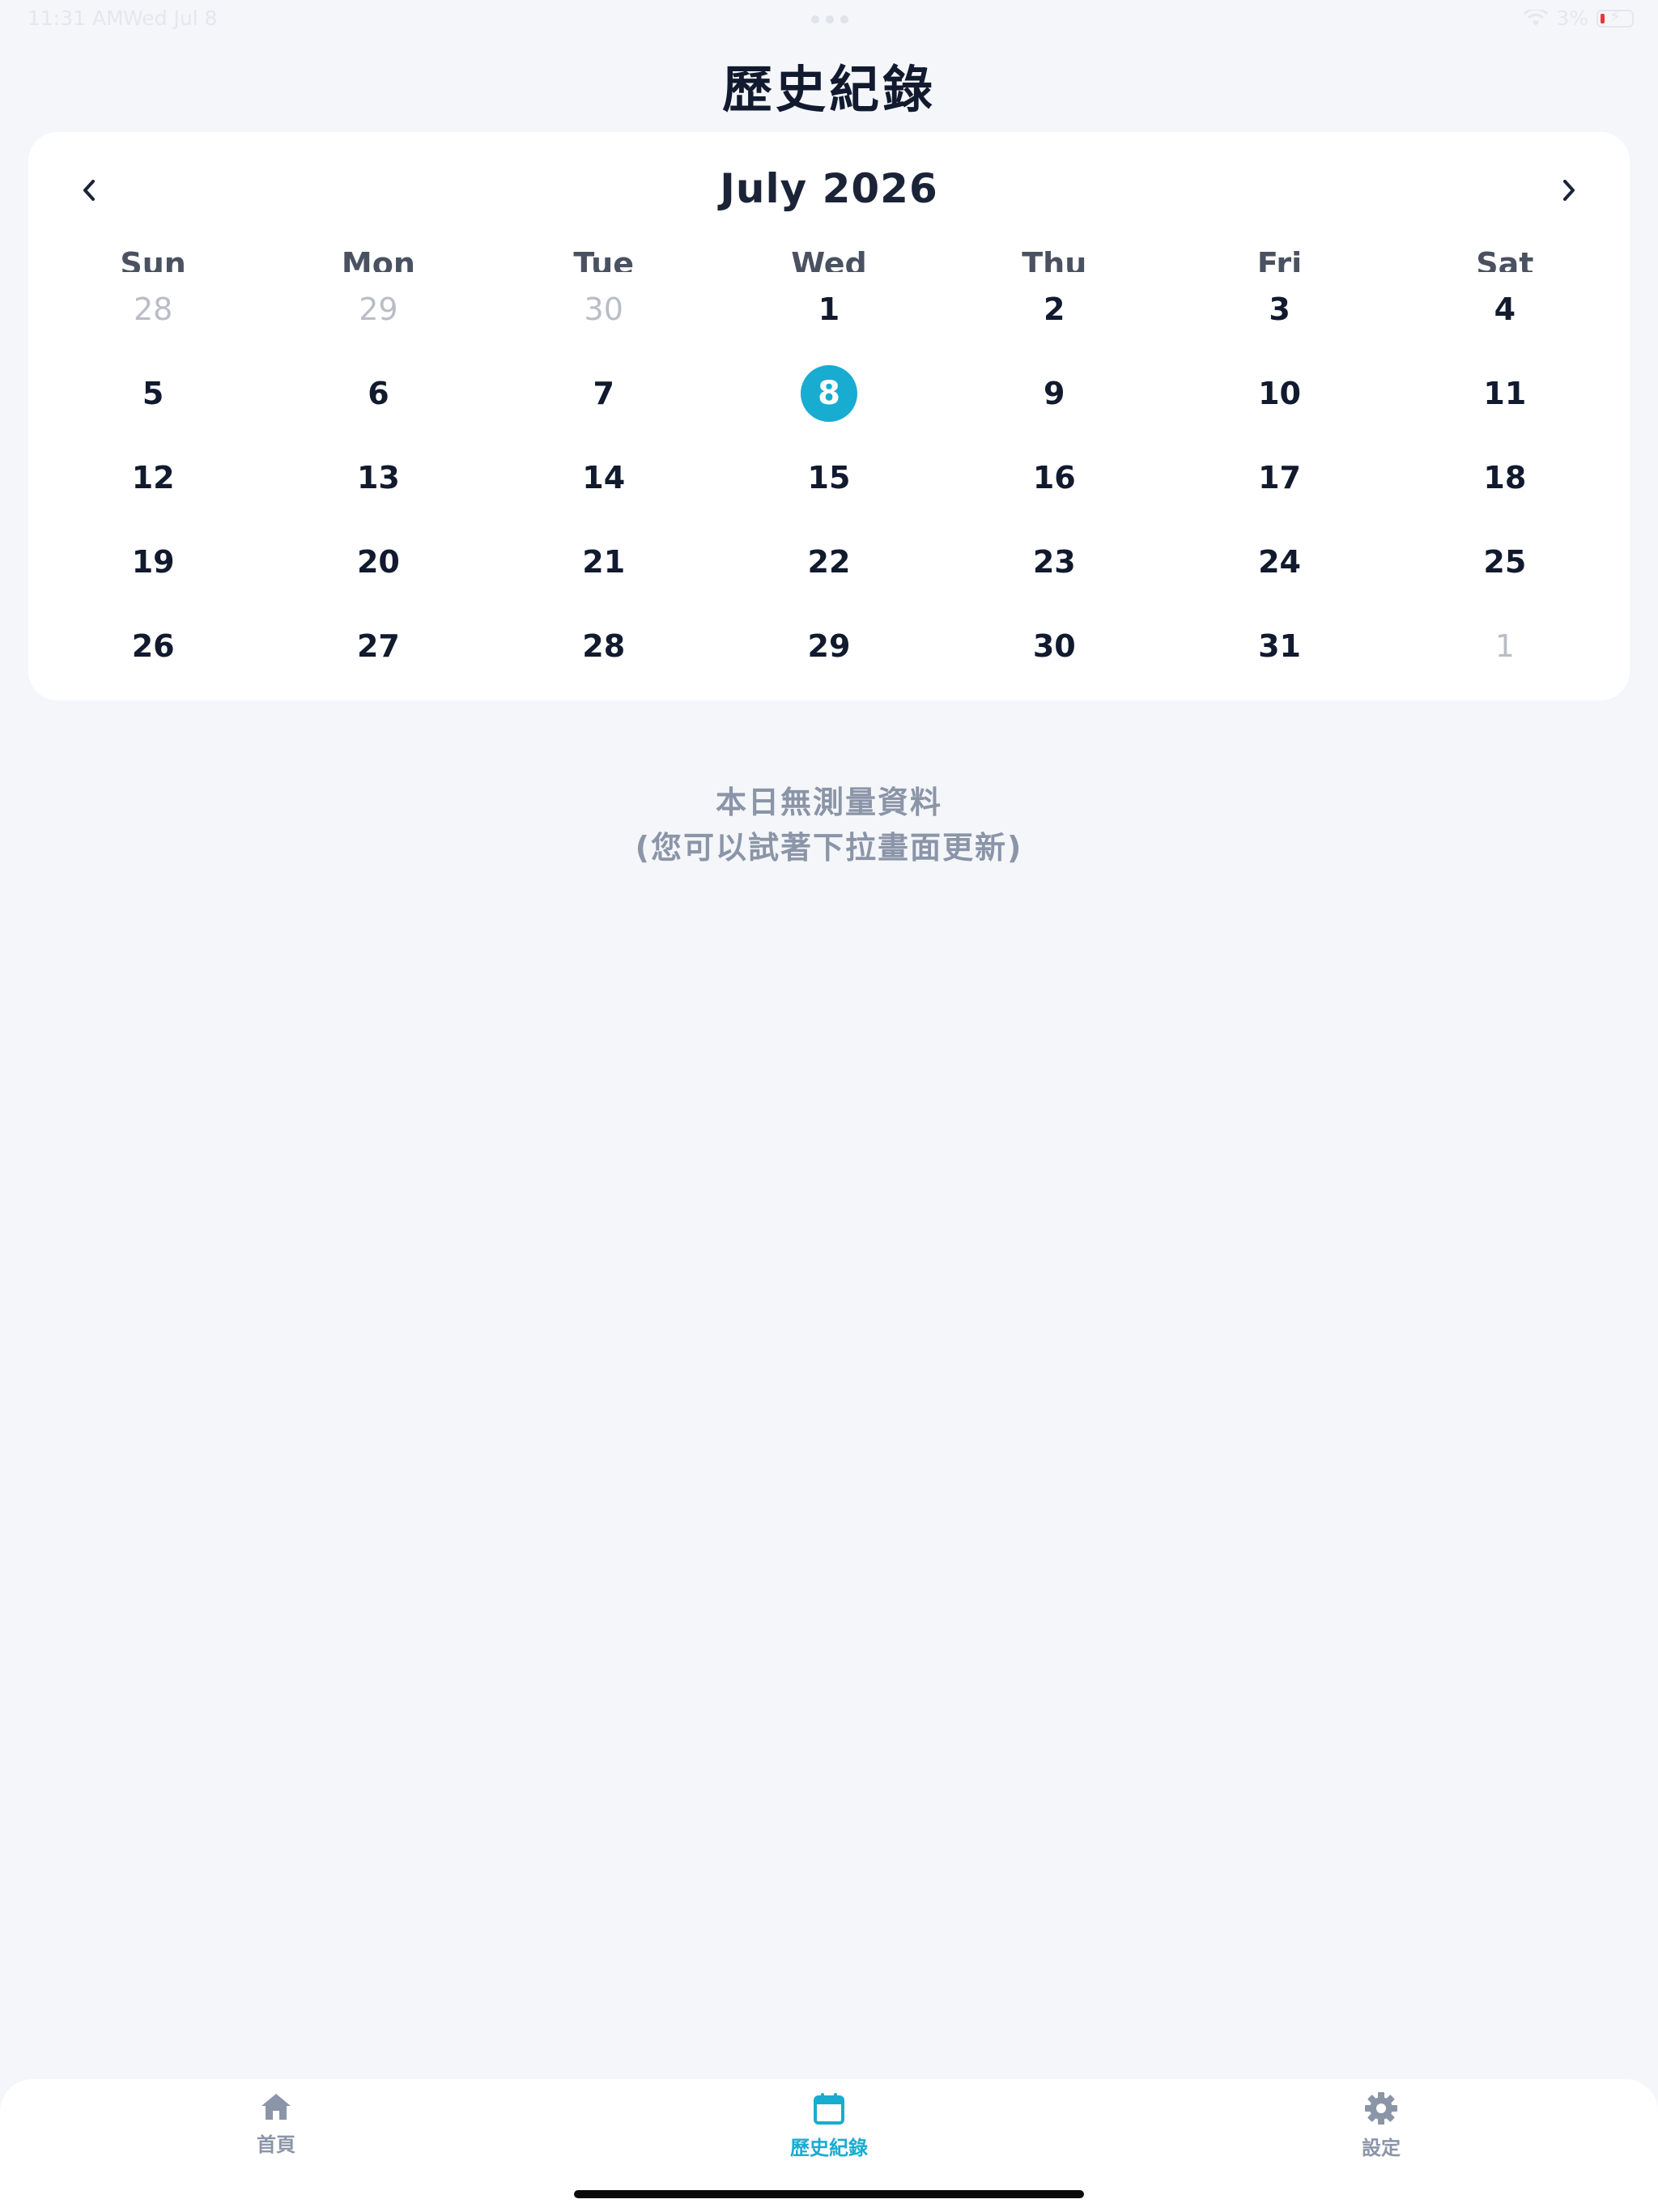 Image resolution: width=1658 pixels, height=2212 pixels. I want to click on calendar-day: 31, so click(1279, 646).